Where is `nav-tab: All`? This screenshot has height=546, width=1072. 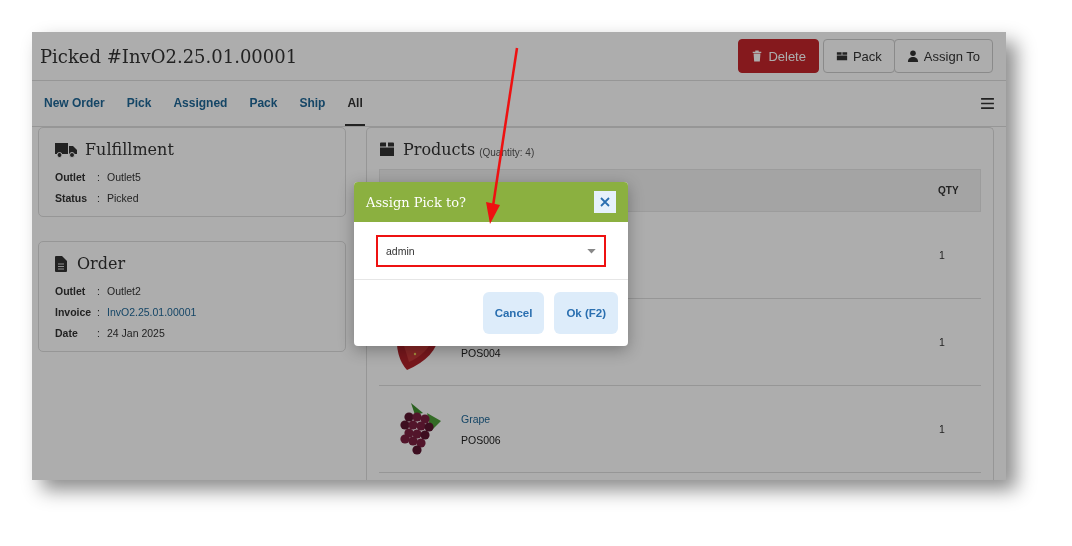
nav-tab: All is located at coordinates (355, 103).